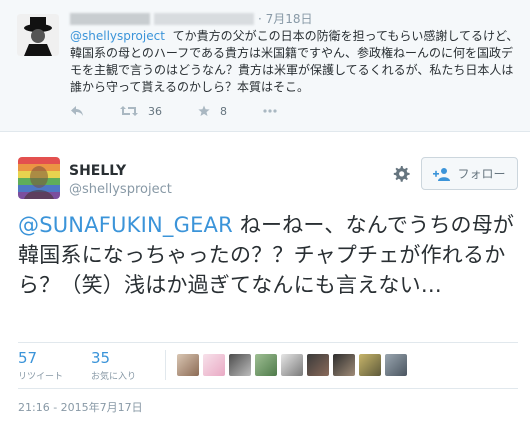 Image resolution: width=530 pixels, height=421 pixels. I want to click on favoriters-avatars, so click(294, 365).